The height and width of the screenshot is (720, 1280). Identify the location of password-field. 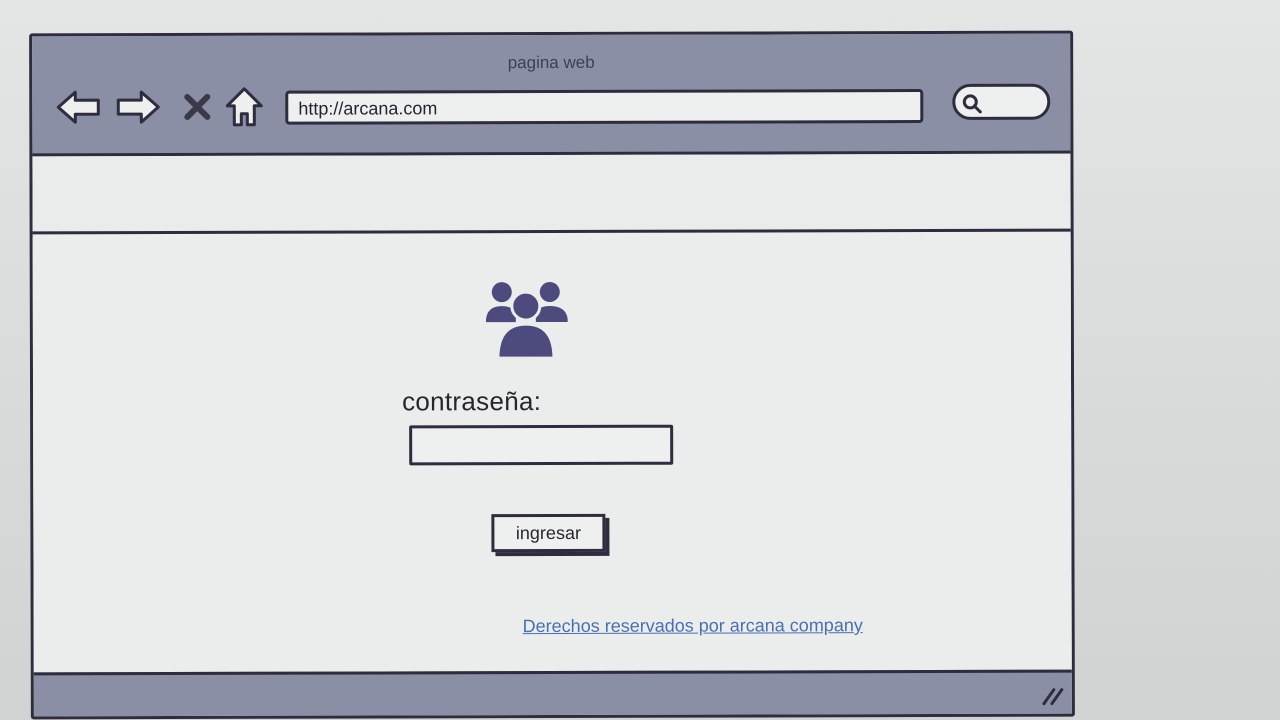
(541, 445).